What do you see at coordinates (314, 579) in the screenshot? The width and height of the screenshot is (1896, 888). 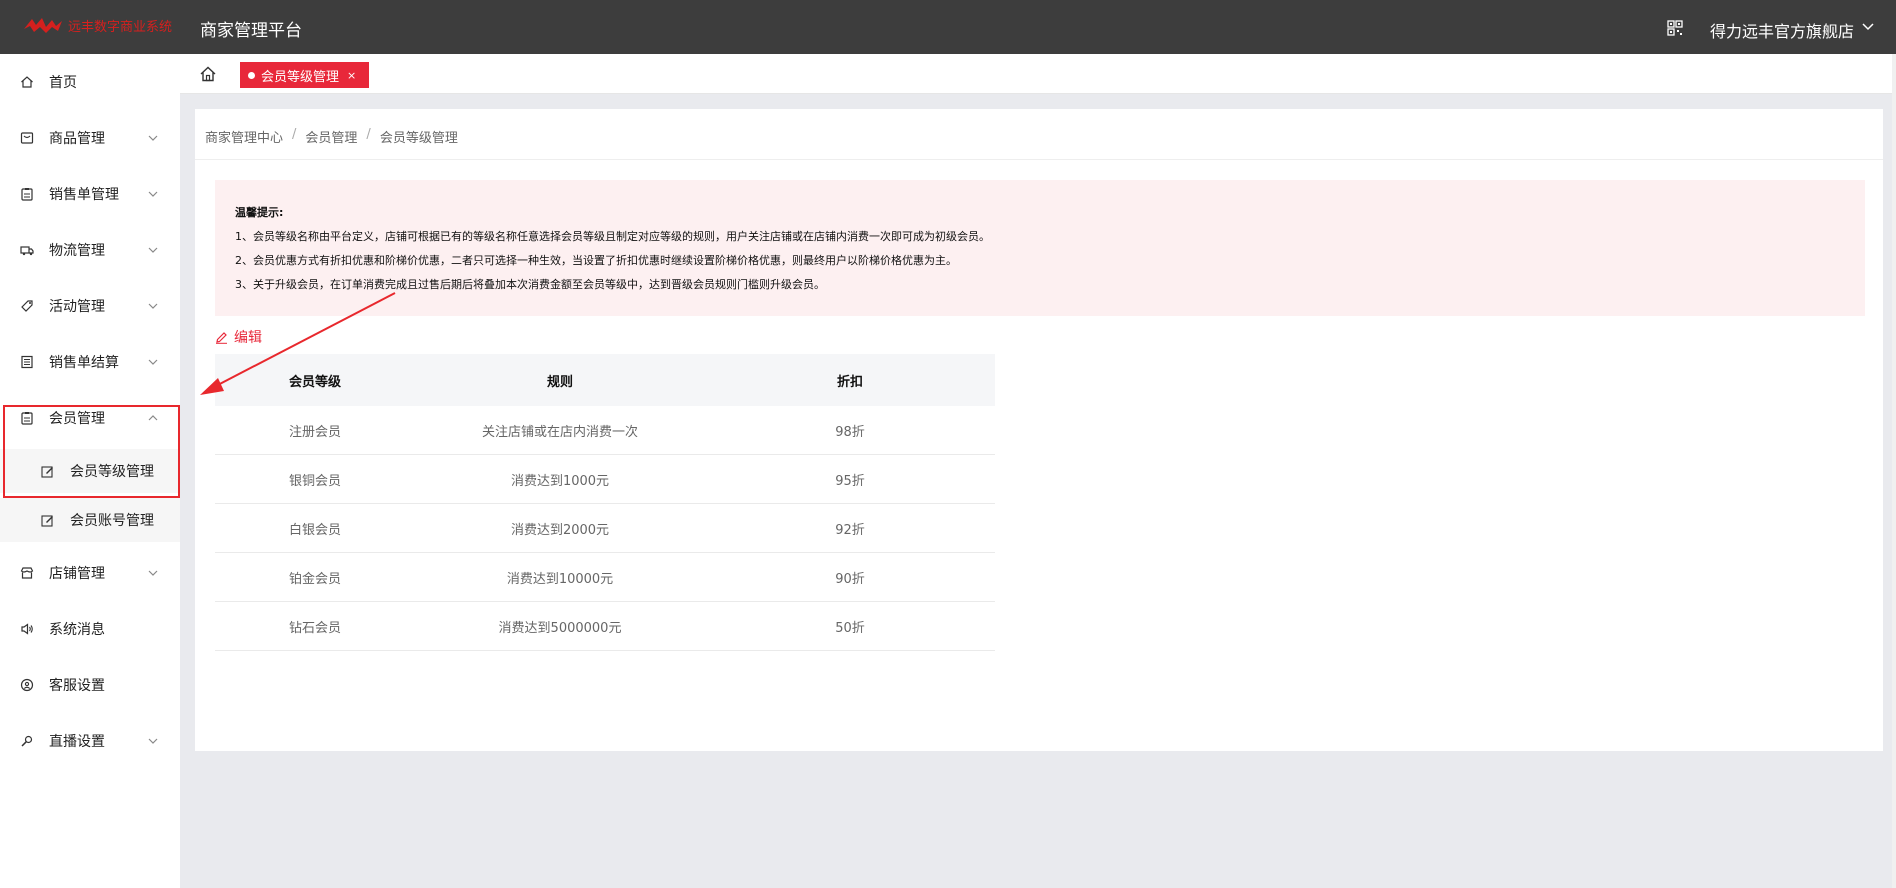 I see `cell-level: 铂金会员` at bounding box center [314, 579].